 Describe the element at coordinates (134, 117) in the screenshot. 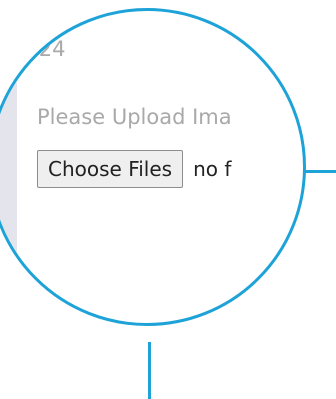

I see `upload-label: Please Upload Ima` at that location.